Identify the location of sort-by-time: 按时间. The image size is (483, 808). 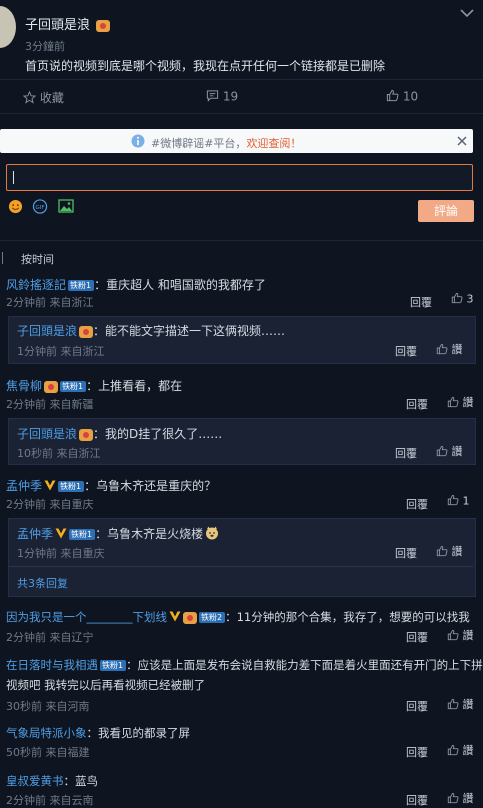
(37, 259).